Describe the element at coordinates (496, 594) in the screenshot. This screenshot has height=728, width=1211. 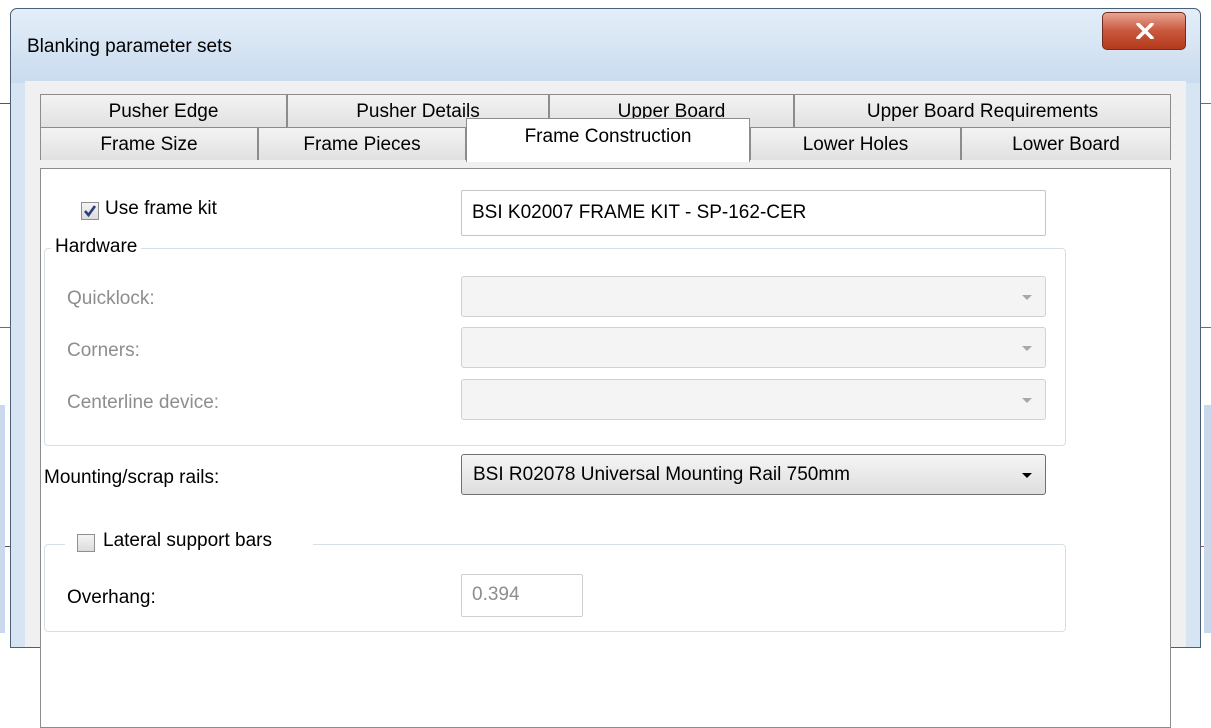
I see `overhang-value: 0.394` at that location.